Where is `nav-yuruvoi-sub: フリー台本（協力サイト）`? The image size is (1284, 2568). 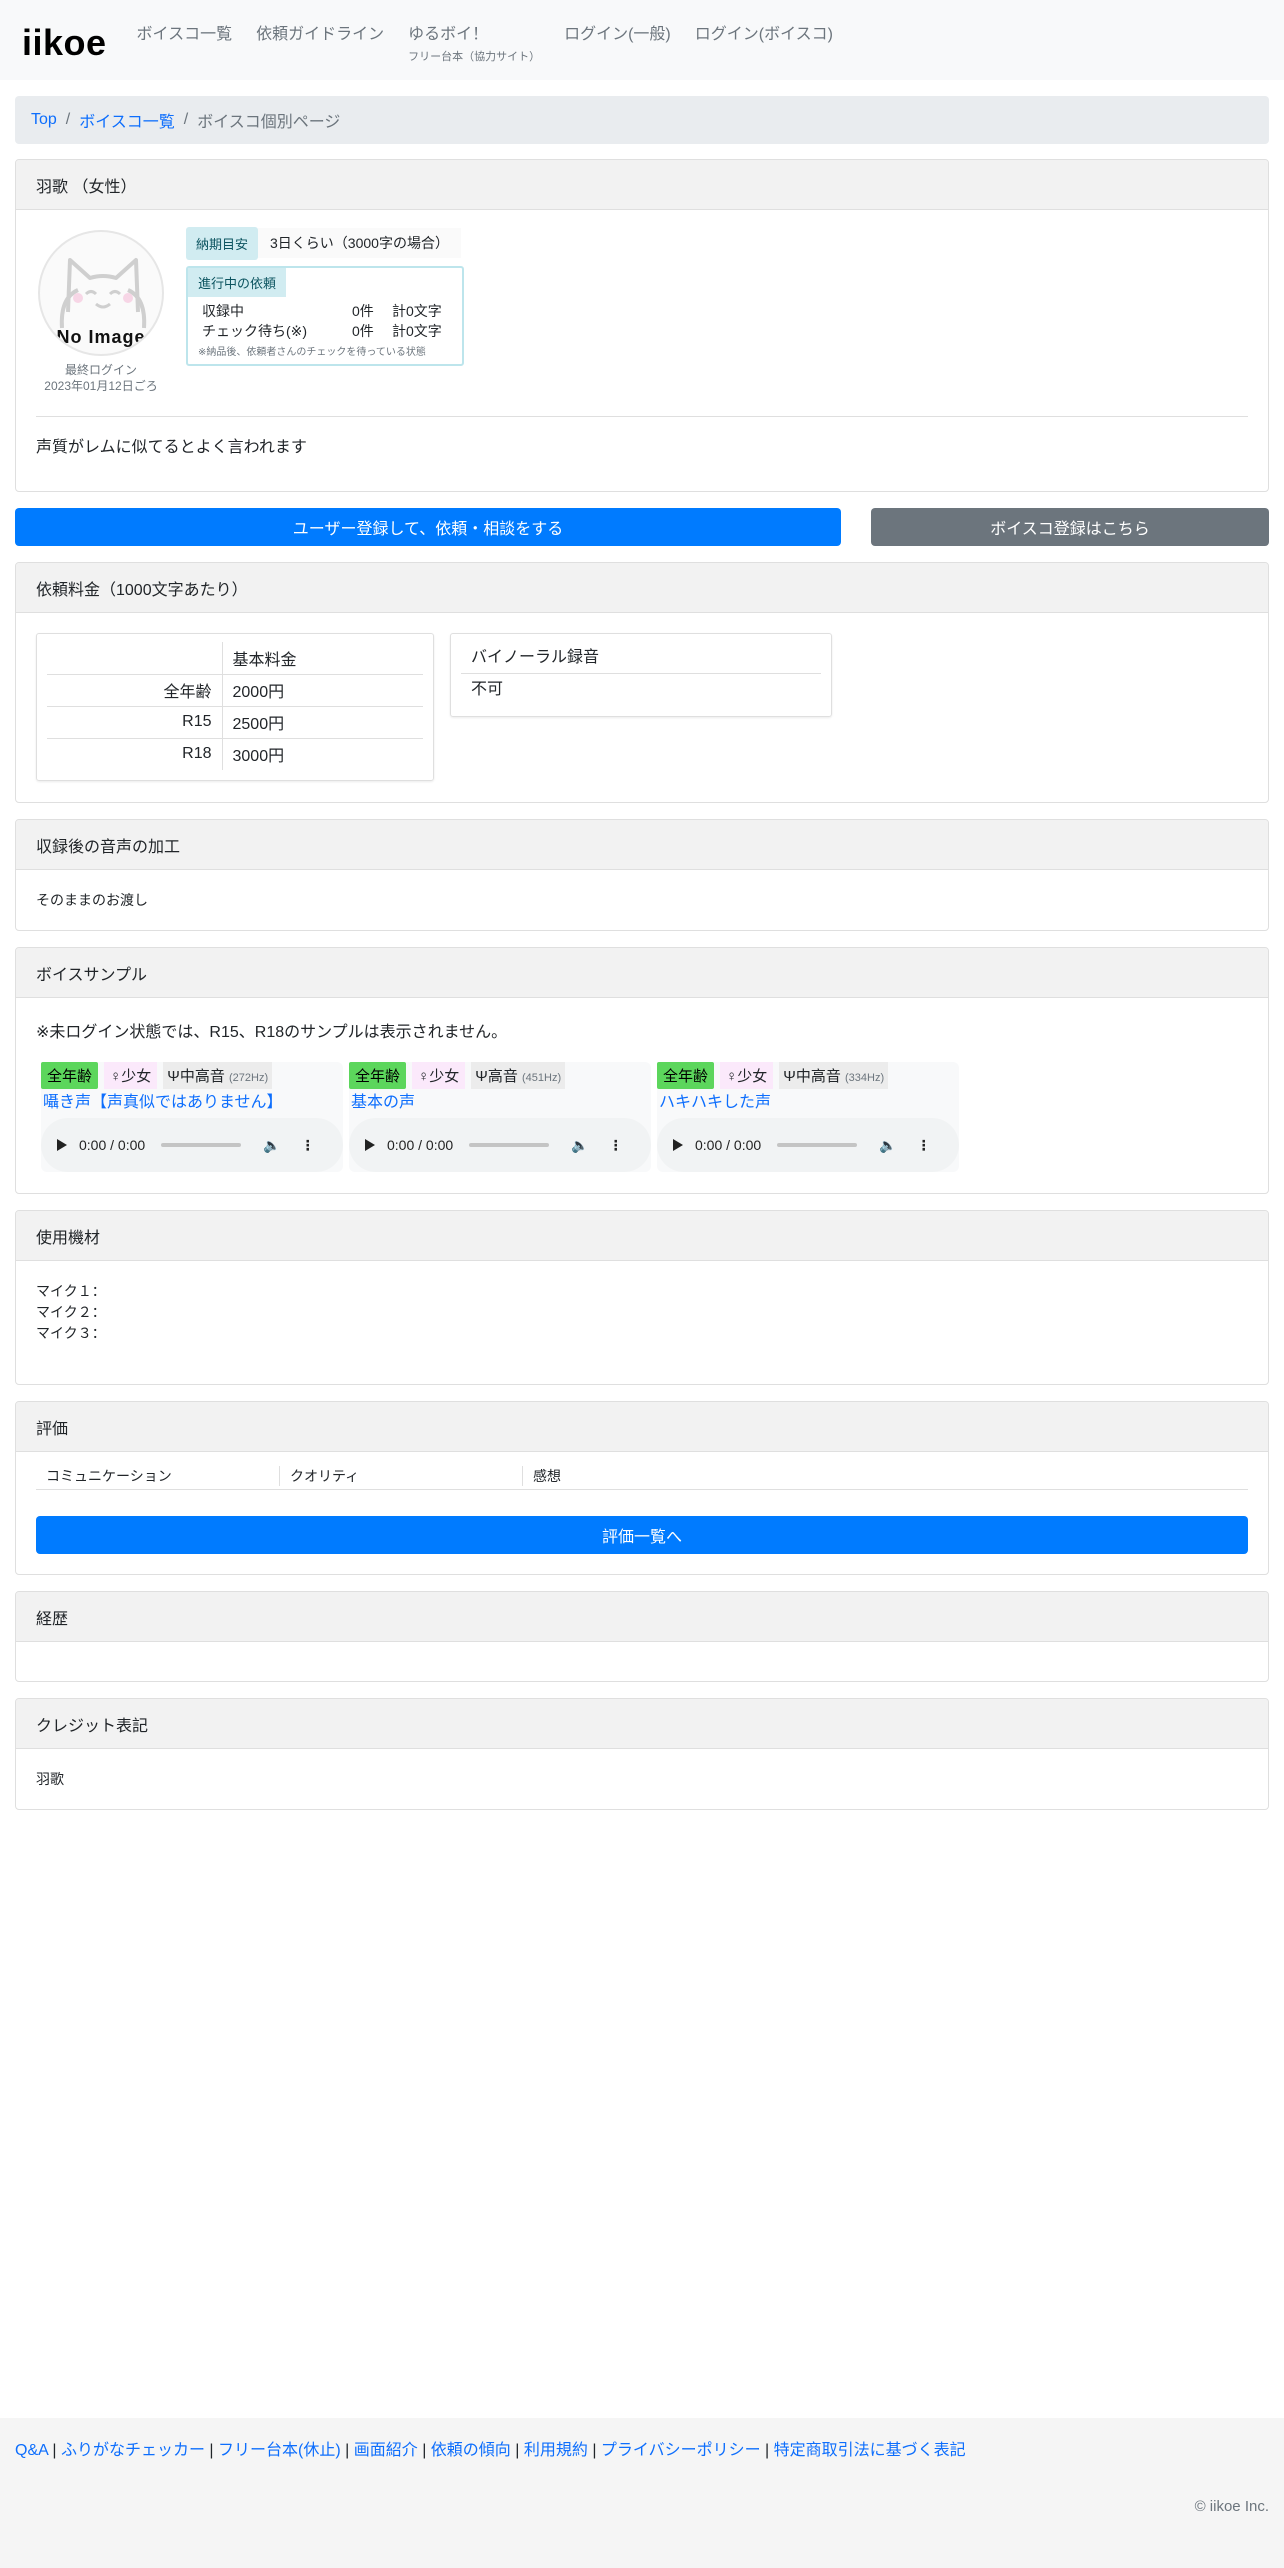
nav-yuruvoi-sub: フリー台本（協力サイト） is located at coordinates (474, 57).